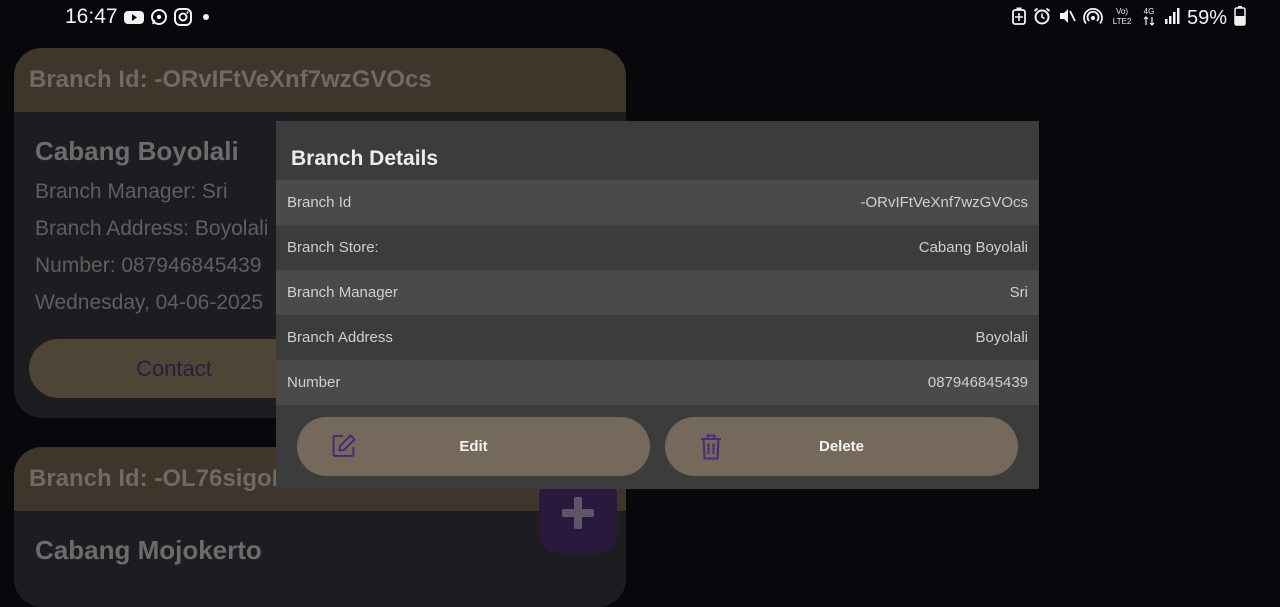 The image size is (1280, 607). Describe the element at coordinates (640, 17) in the screenshot. I see `status-bar: 16:47 Vo) LTE2 4G 59%` at that location.